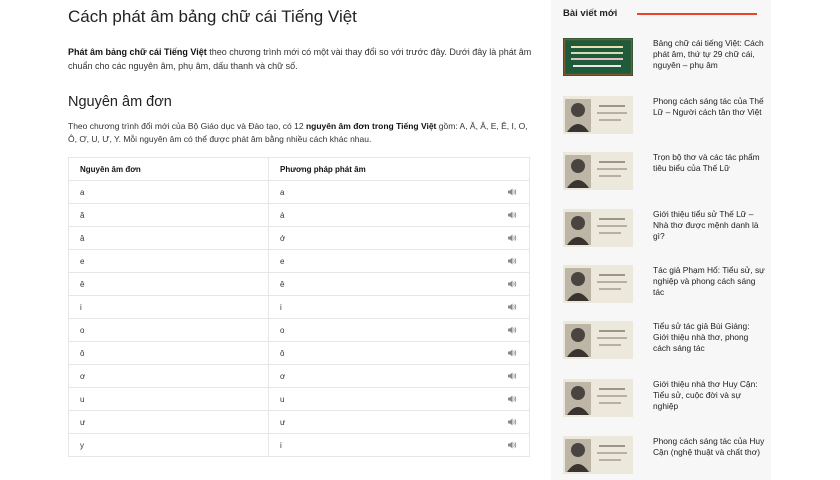  Describe the element at coordinates (399, 376) in the screenshot. I see `pronunciation-cell: ơ` at that location.